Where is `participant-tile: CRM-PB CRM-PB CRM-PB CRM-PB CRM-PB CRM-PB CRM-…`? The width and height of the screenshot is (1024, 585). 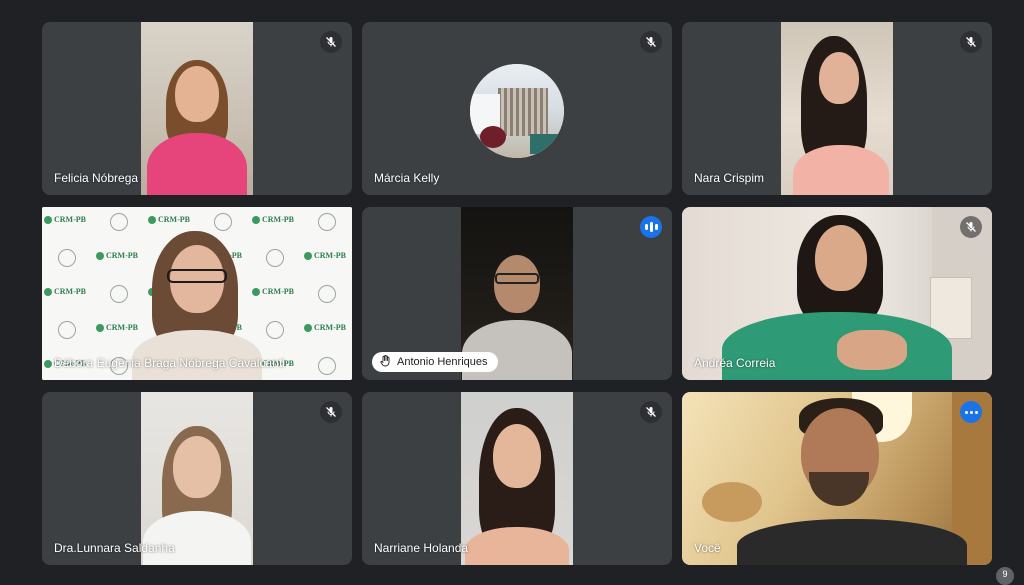
participant-tile: CRM-PB CRM-PB CRM-PB CRM-PB CRM-PB CRM-PB CRM-… is located at coordinates (197, 293).